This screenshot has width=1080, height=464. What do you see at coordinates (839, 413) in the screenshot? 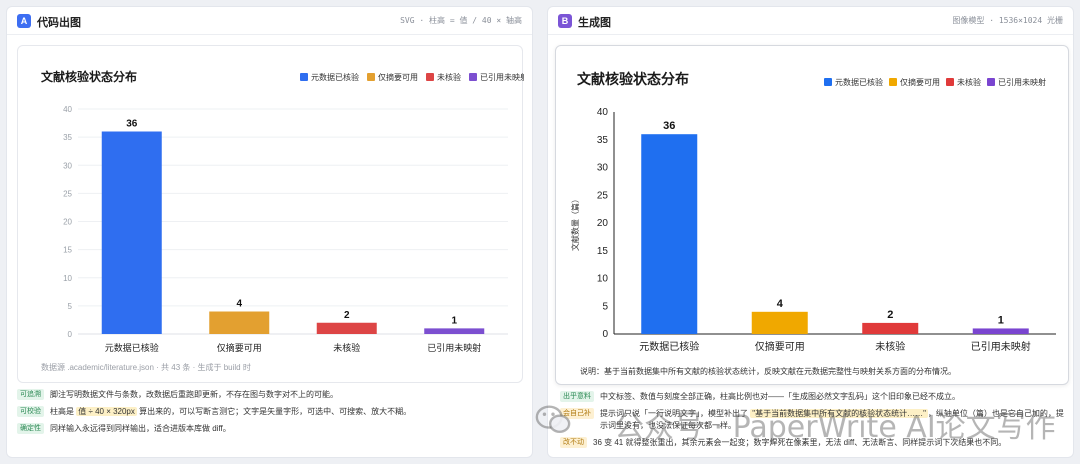
I see `note-highlight: "基于当前数据集中所有文献的核验状态统计……"` at bounding box center [839, 413].